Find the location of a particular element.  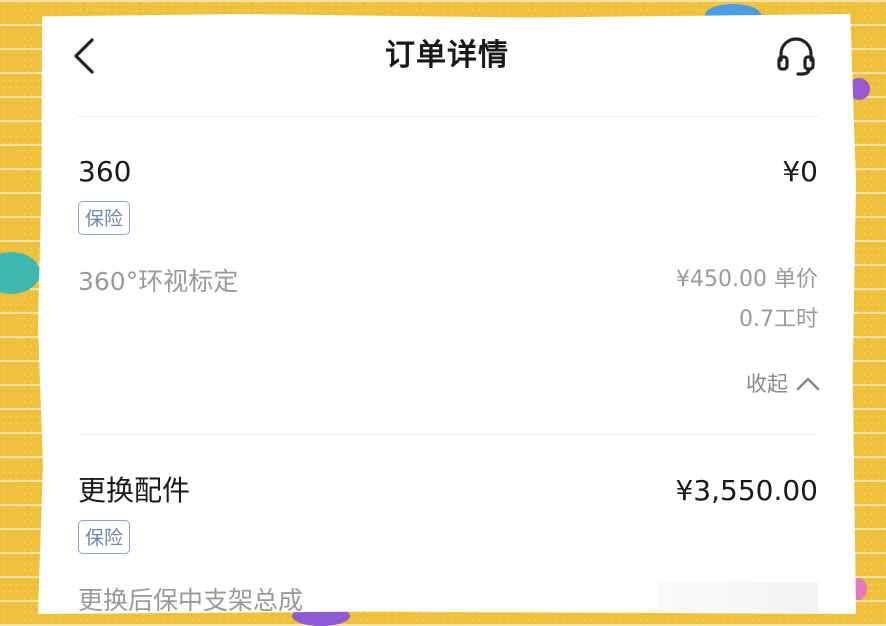

item-name: 更换配件 is located at coordinates (134, 490).